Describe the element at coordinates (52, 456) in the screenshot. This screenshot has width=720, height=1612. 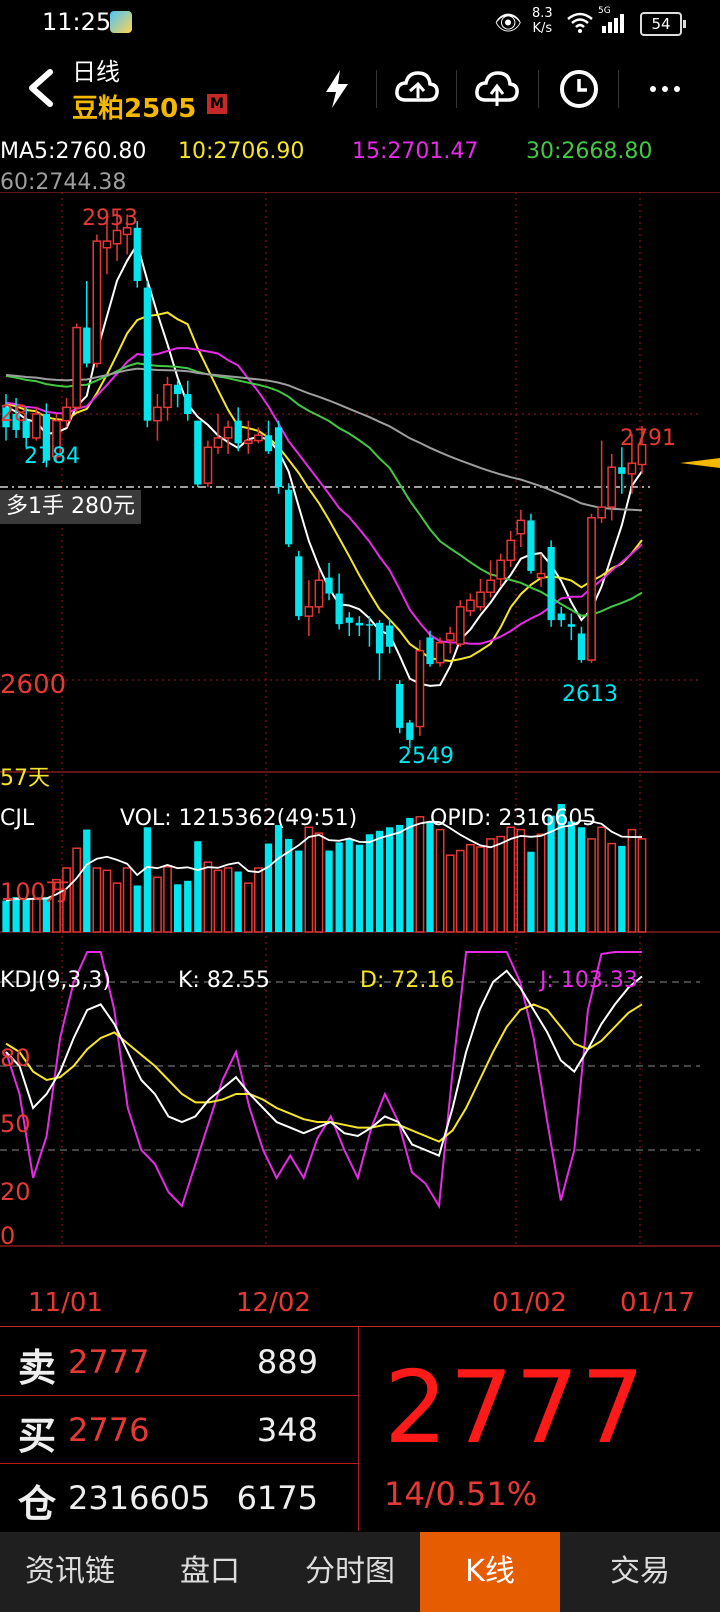
I see `left-low-marker: 2784` at that location.